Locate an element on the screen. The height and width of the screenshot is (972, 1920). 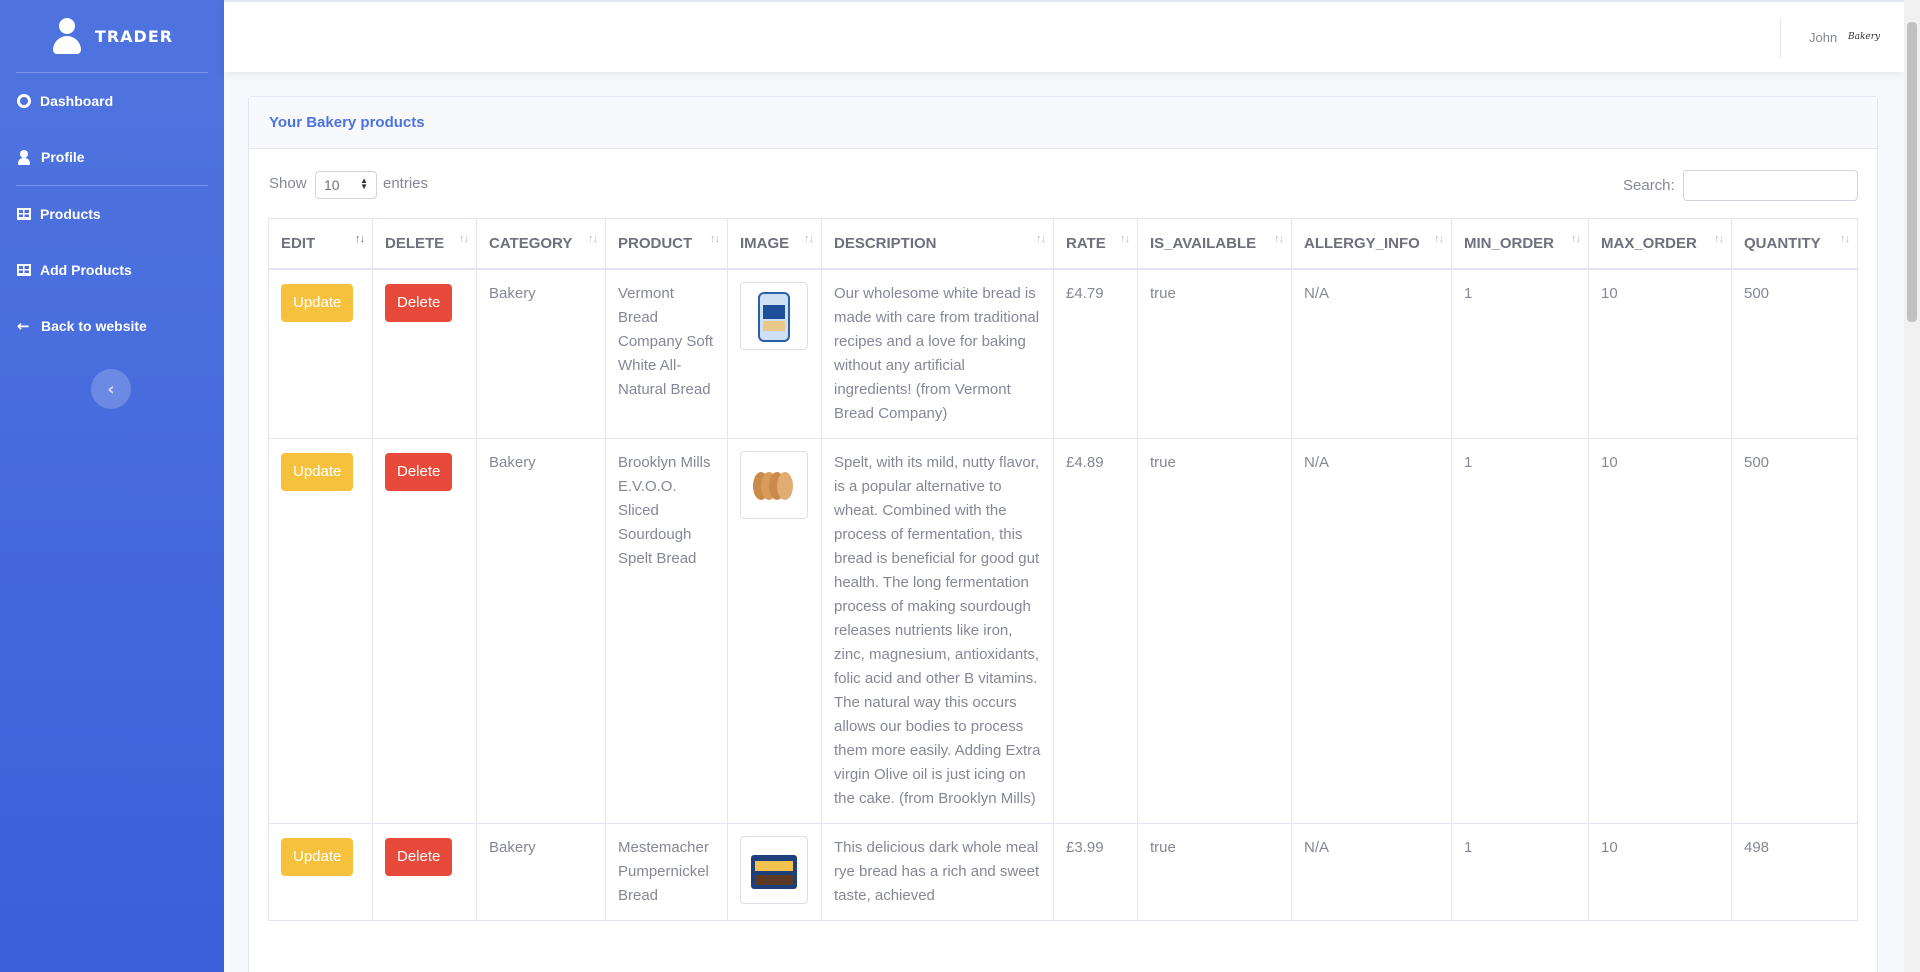
column-header-allergy-info: ALLERGY_INFO ↑↓ is located at coordinates (1371, 244).